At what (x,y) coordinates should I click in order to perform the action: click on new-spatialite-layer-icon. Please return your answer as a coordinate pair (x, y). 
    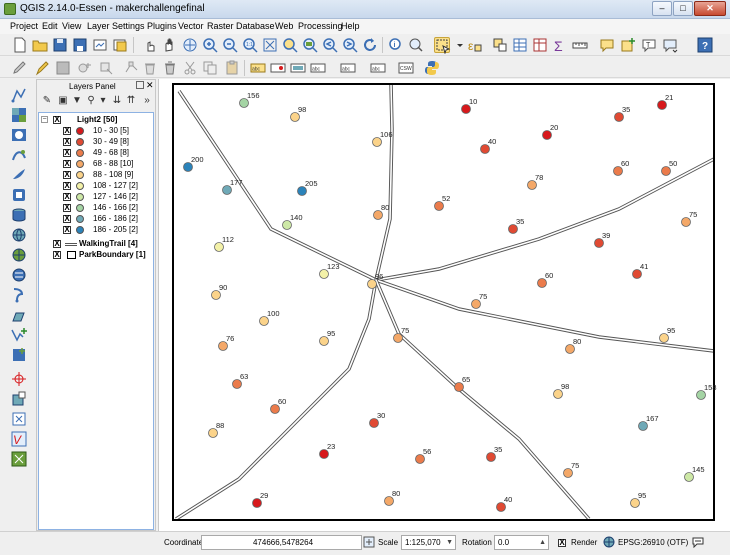
    Looking at the image, I should click on (19, 355).